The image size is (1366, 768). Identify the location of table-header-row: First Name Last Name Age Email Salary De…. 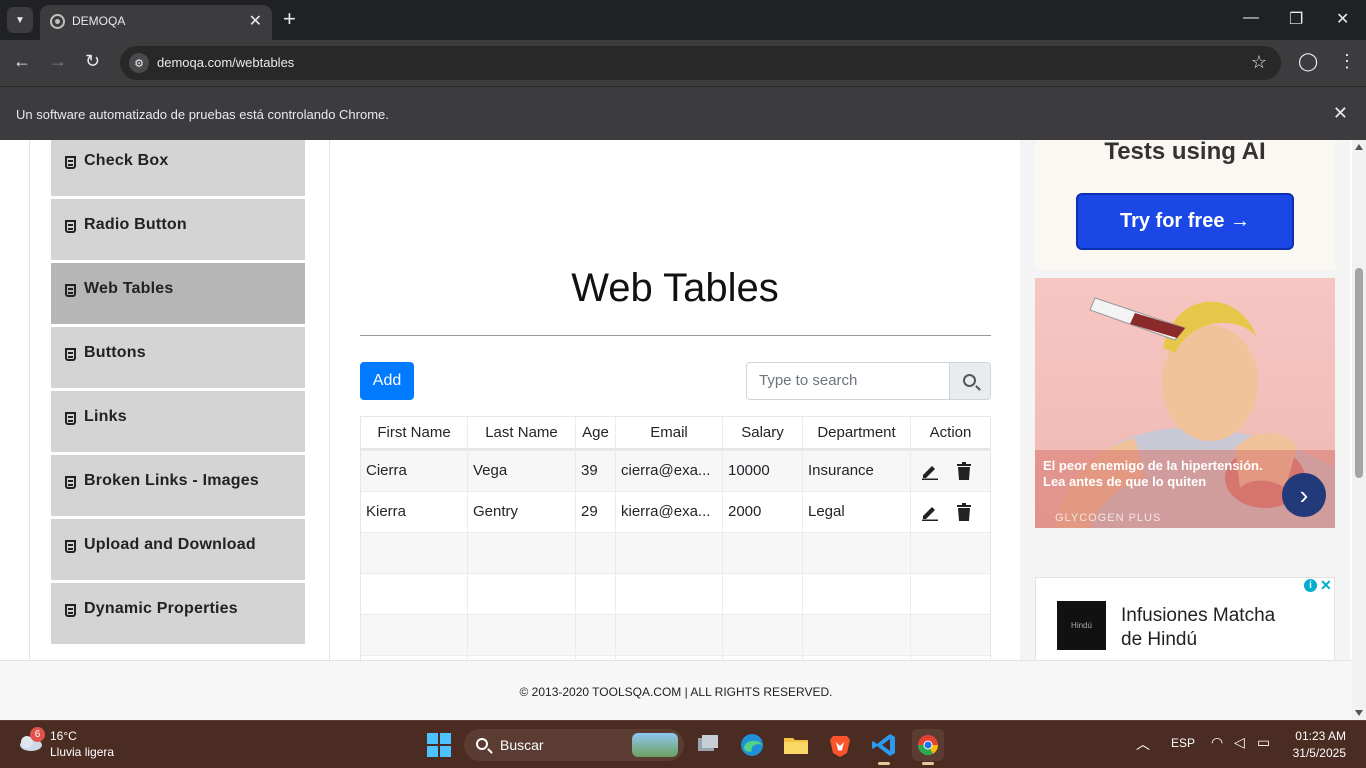
(675, 433).